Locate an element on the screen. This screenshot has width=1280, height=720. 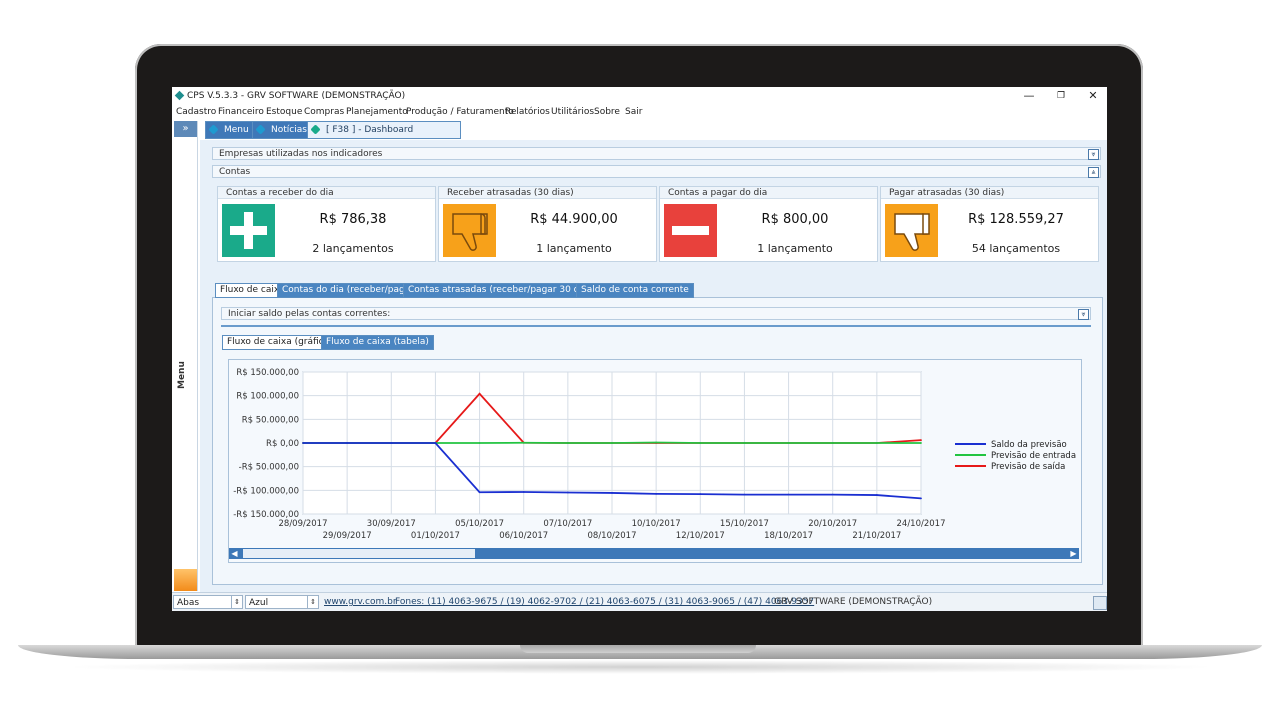
tab-saldo-conta-corrente: Saldo de conta corrente is located at coordinates (635, 290).